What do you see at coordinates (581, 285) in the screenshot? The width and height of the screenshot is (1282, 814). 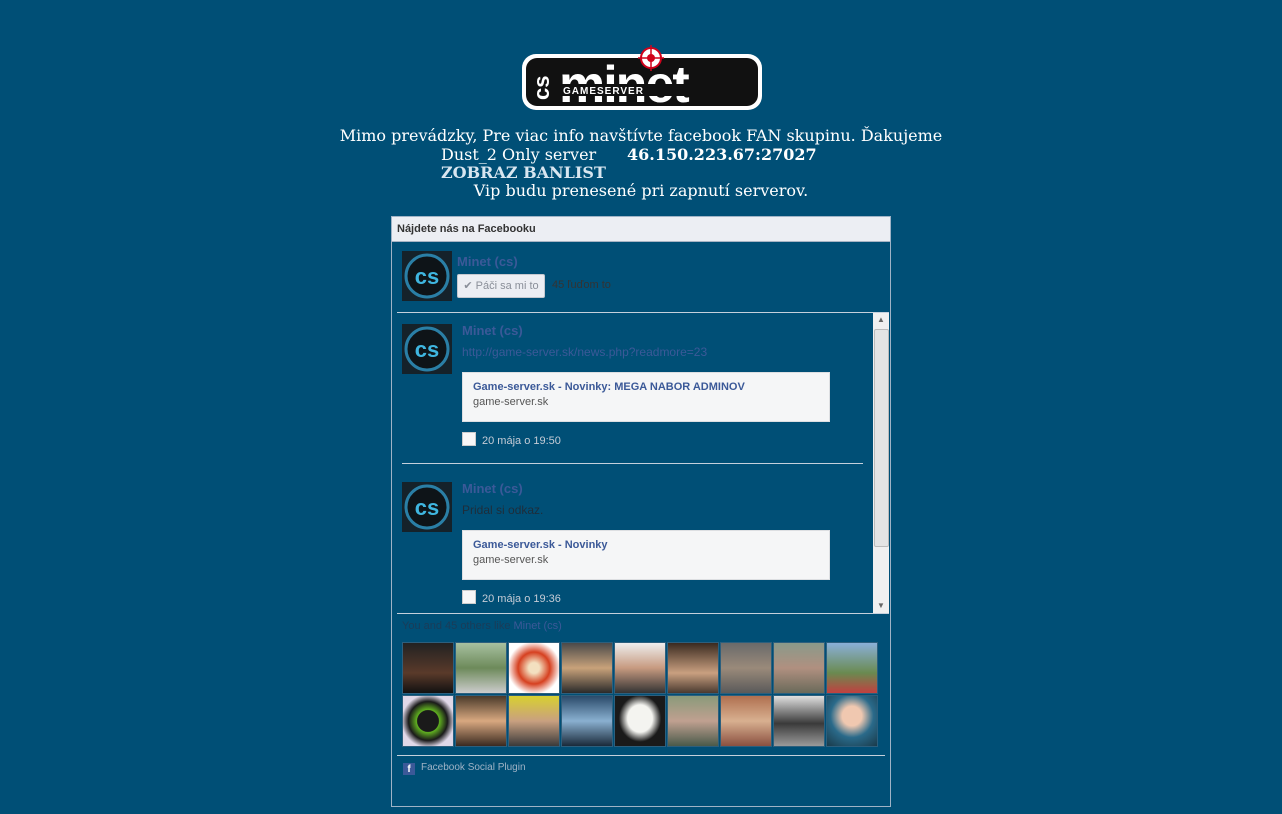 I see `like-count: 45 ľuďom to` at bounding box center [581, 285].